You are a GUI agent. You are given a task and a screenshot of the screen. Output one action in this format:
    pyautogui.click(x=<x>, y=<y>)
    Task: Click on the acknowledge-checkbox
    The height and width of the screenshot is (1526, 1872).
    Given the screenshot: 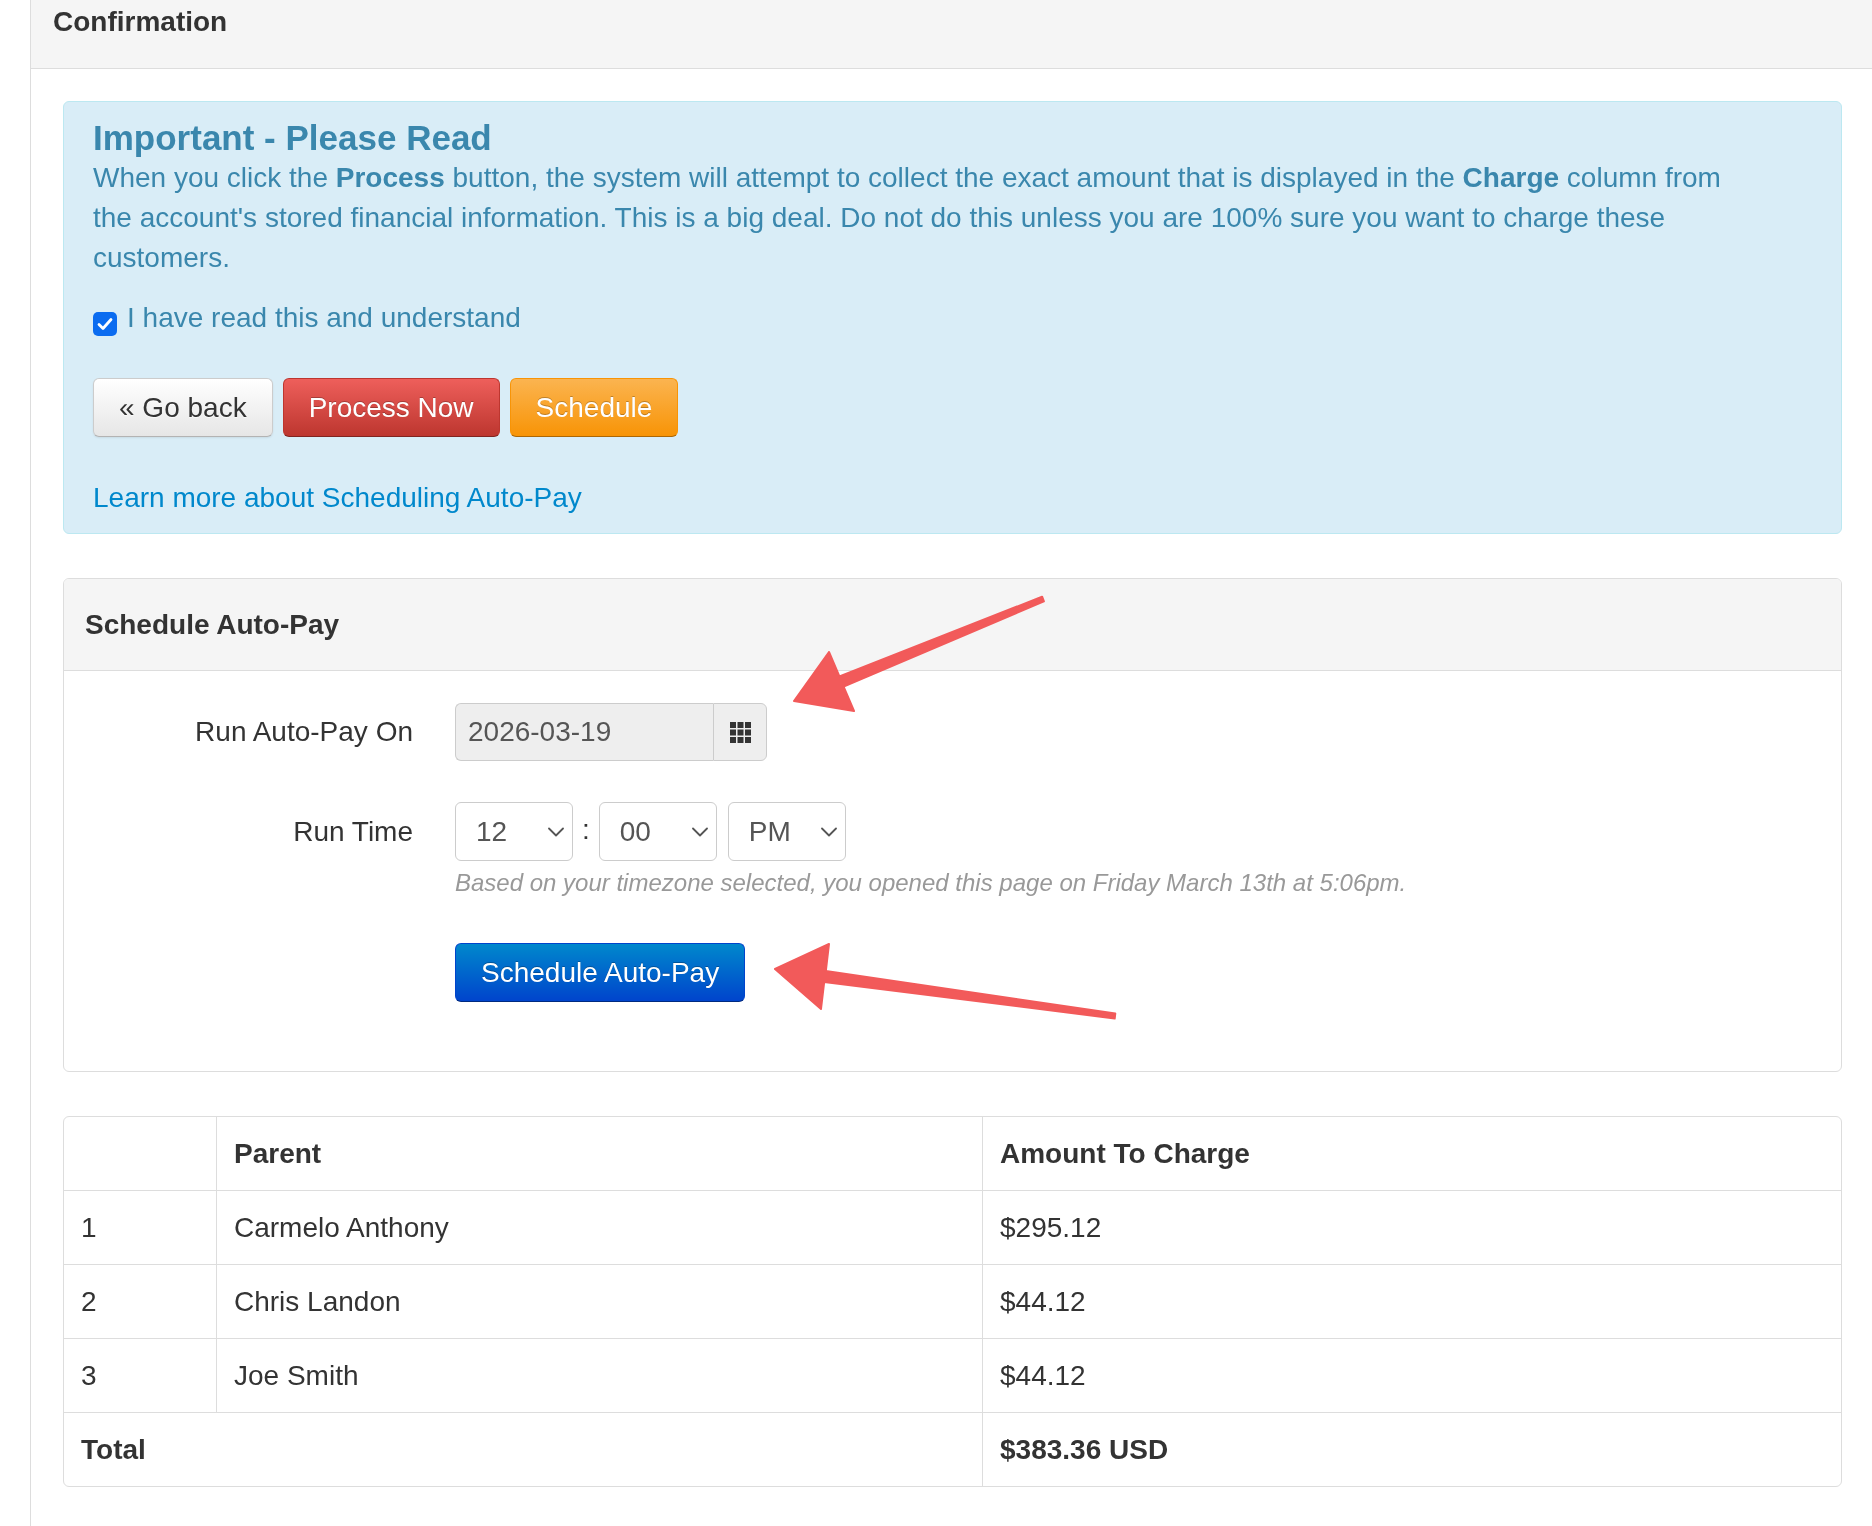 What is the action you would take?
    pyautogui.click(x=105, y=324)
    